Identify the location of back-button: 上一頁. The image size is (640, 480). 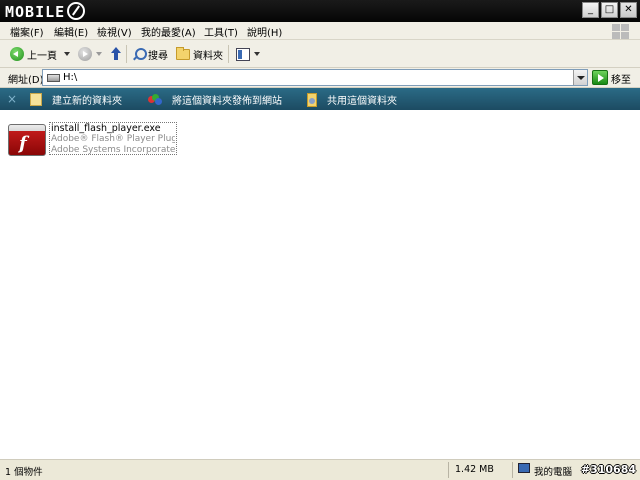
(33, 54).